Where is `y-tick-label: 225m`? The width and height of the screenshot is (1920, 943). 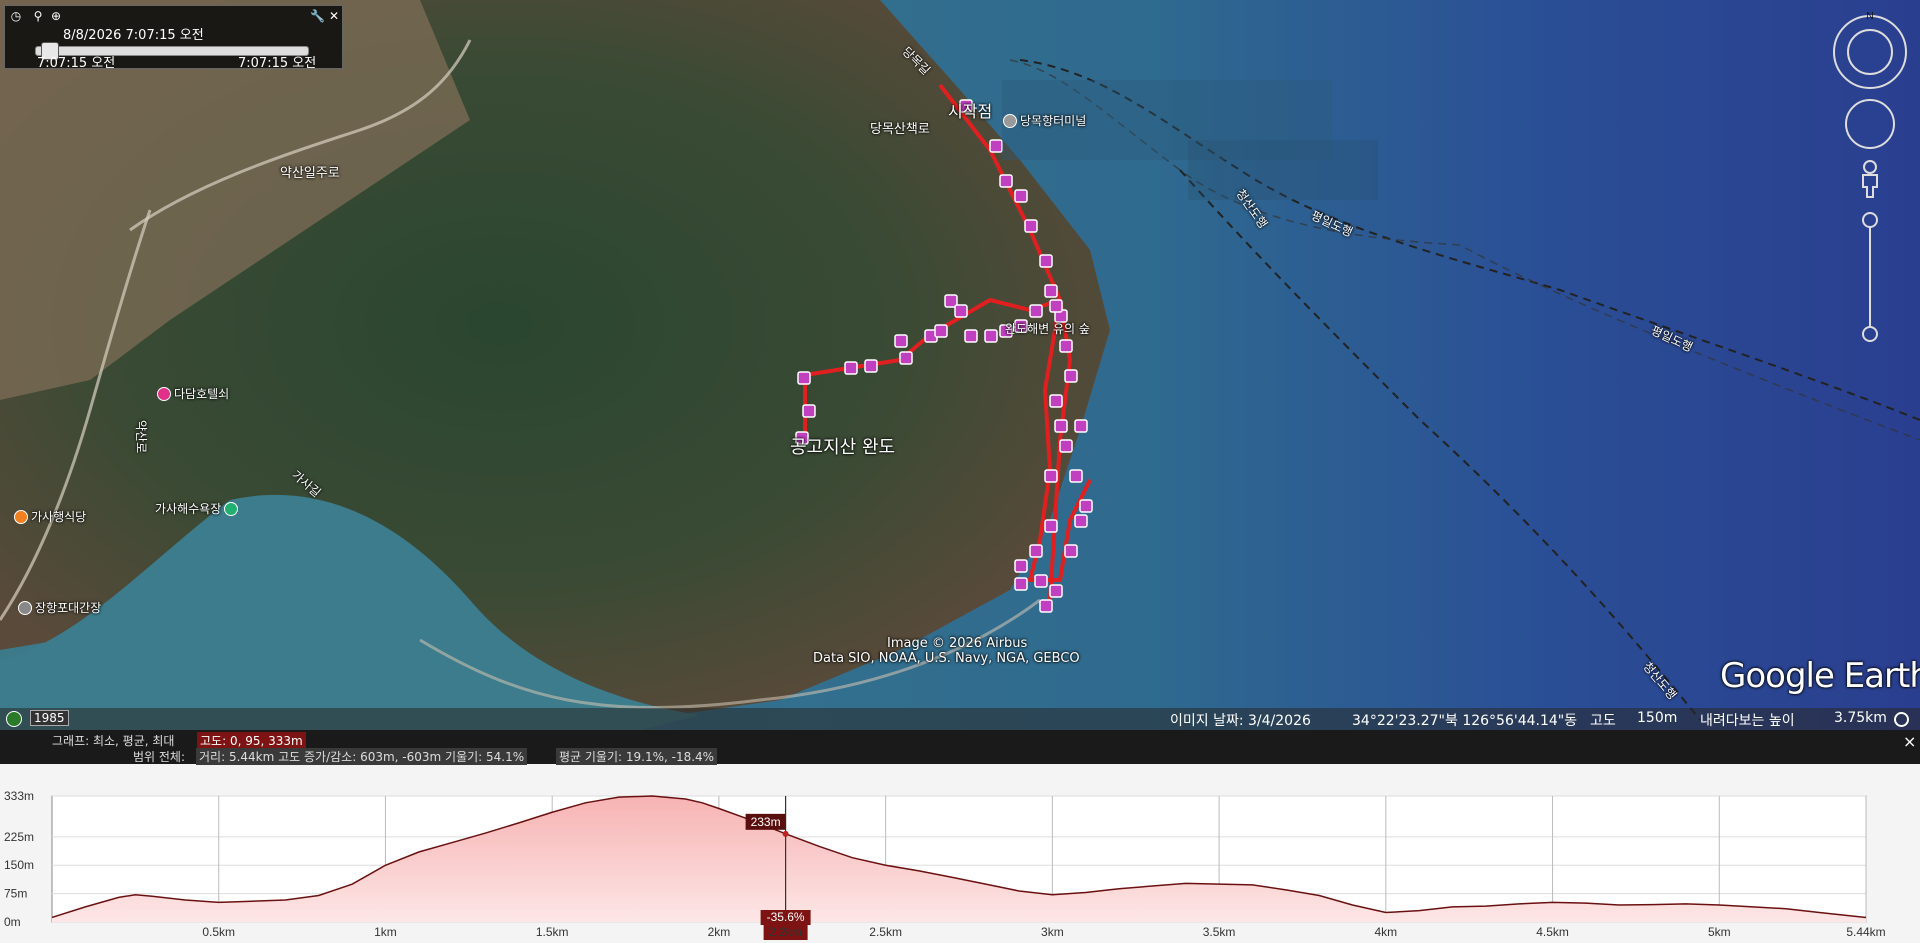 y-tick-label: 225m is located at coordinates (19, 837).